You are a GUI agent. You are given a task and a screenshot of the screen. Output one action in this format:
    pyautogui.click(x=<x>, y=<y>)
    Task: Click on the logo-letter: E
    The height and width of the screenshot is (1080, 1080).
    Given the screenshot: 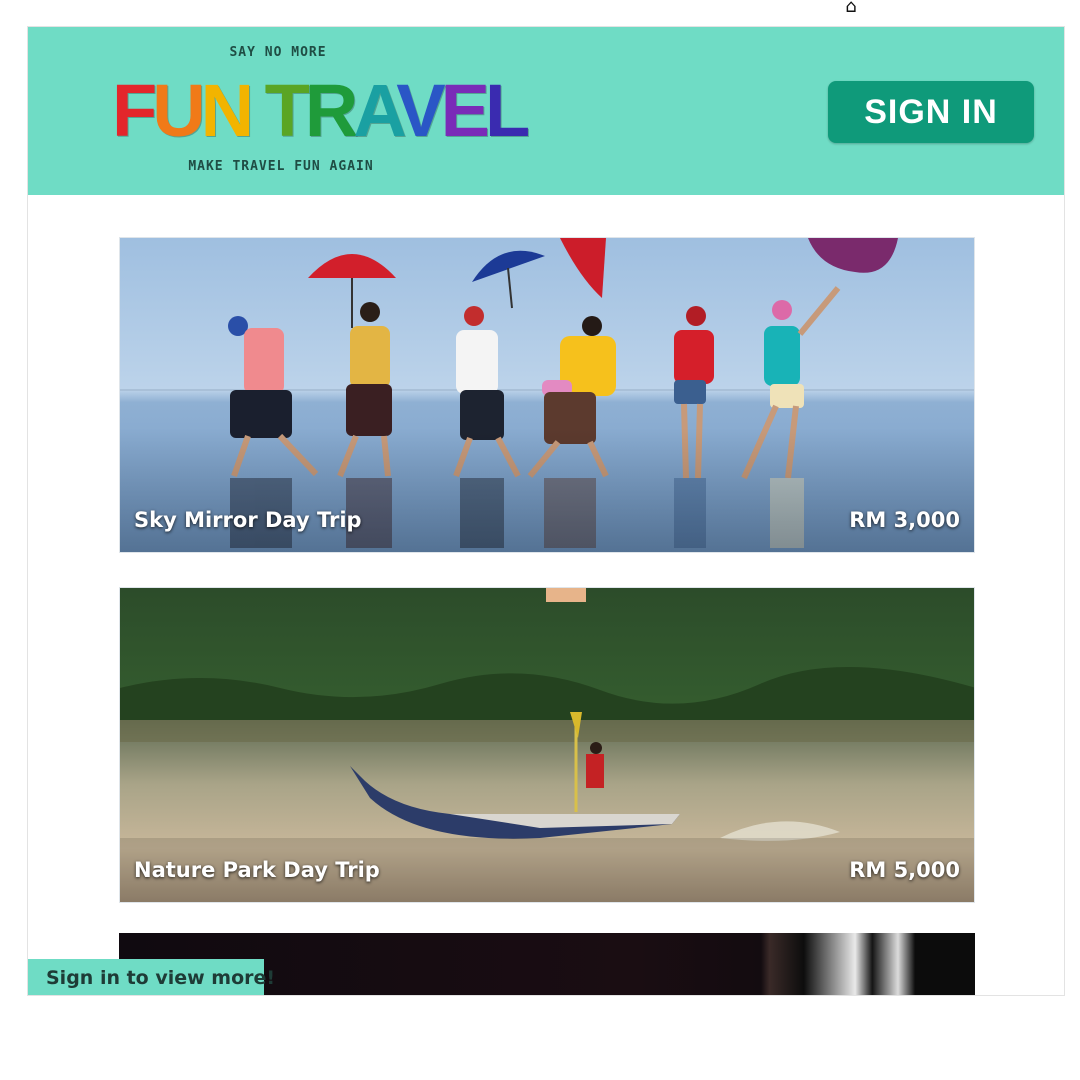 What is the action you would take?
    pyautogui.click(x=465, y=110)
    